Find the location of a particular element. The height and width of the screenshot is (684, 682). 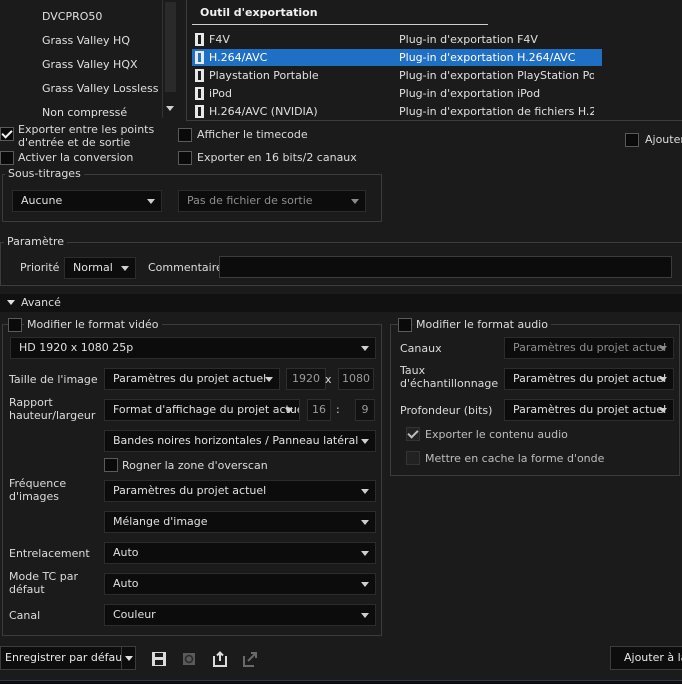

framerate-select: Paramètres du projet actuel is located at coordinates (240, 491).